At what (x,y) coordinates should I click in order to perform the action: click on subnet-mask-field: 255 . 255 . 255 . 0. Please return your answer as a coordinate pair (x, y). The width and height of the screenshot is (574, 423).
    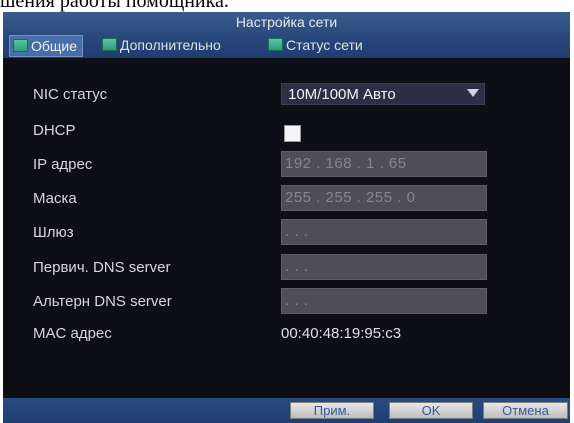
    Looking at the image, I should click on (384, 198).